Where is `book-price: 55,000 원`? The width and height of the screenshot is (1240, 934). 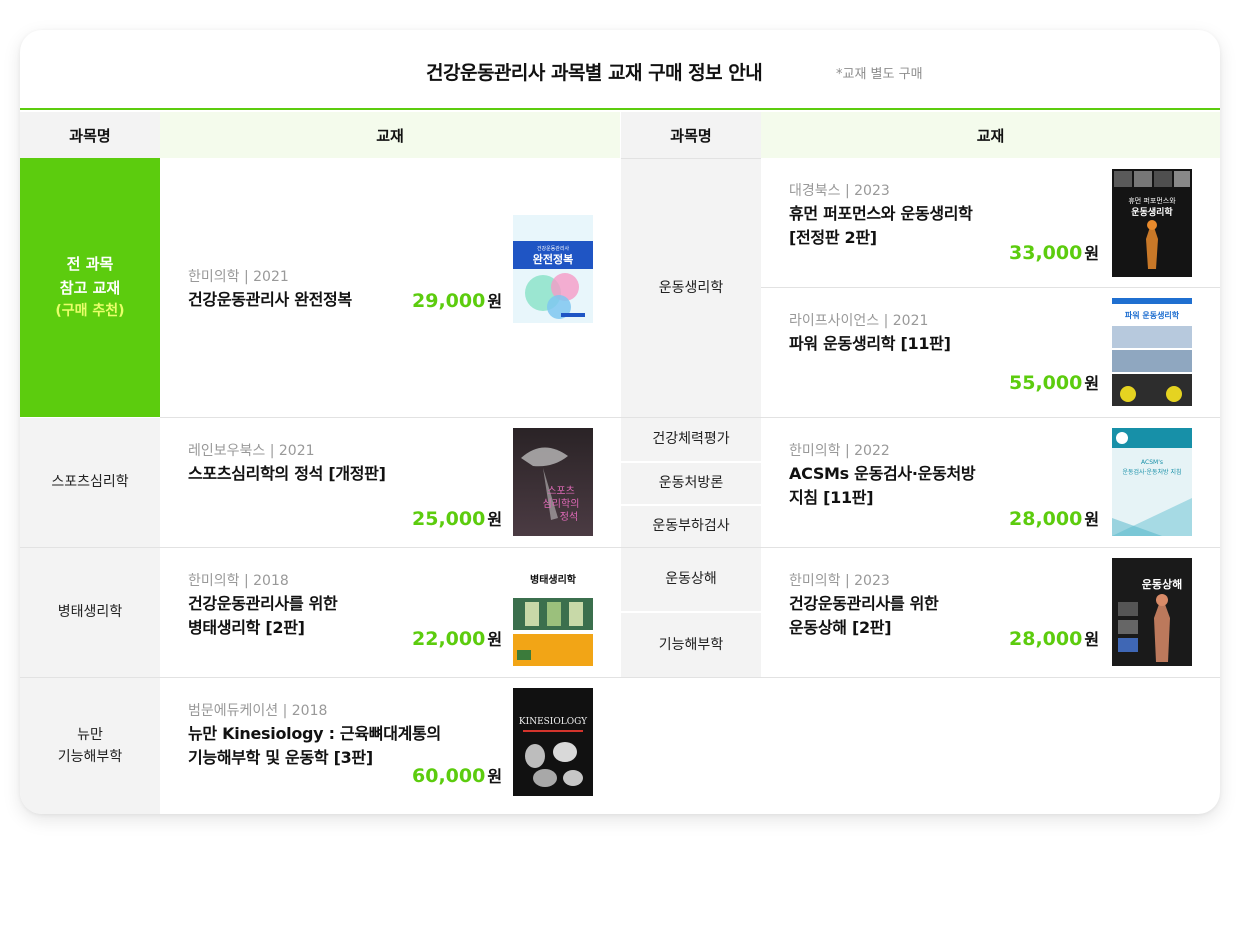
book-price: 55,000 원 is located at coordinates (1054, 383).